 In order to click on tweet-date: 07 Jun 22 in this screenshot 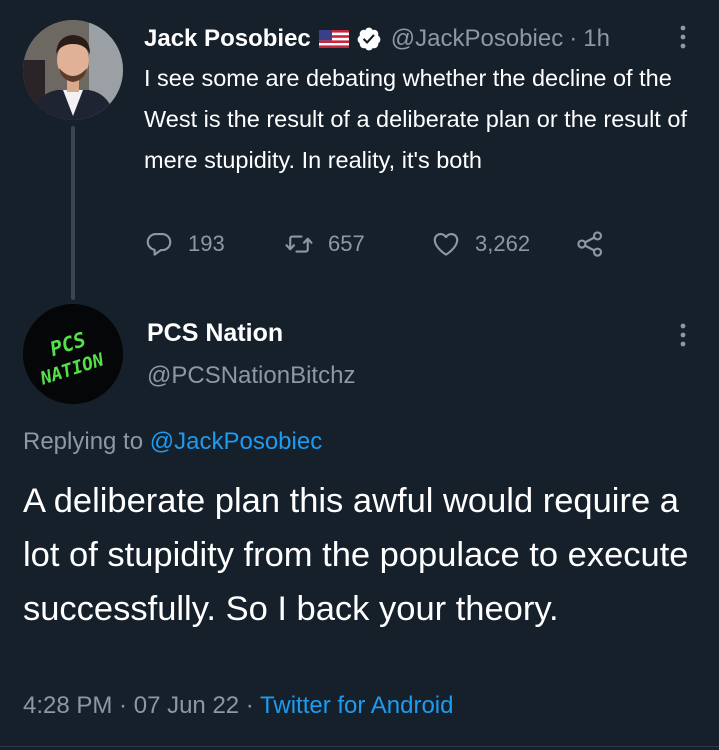, I will do `click(186, 705)`.